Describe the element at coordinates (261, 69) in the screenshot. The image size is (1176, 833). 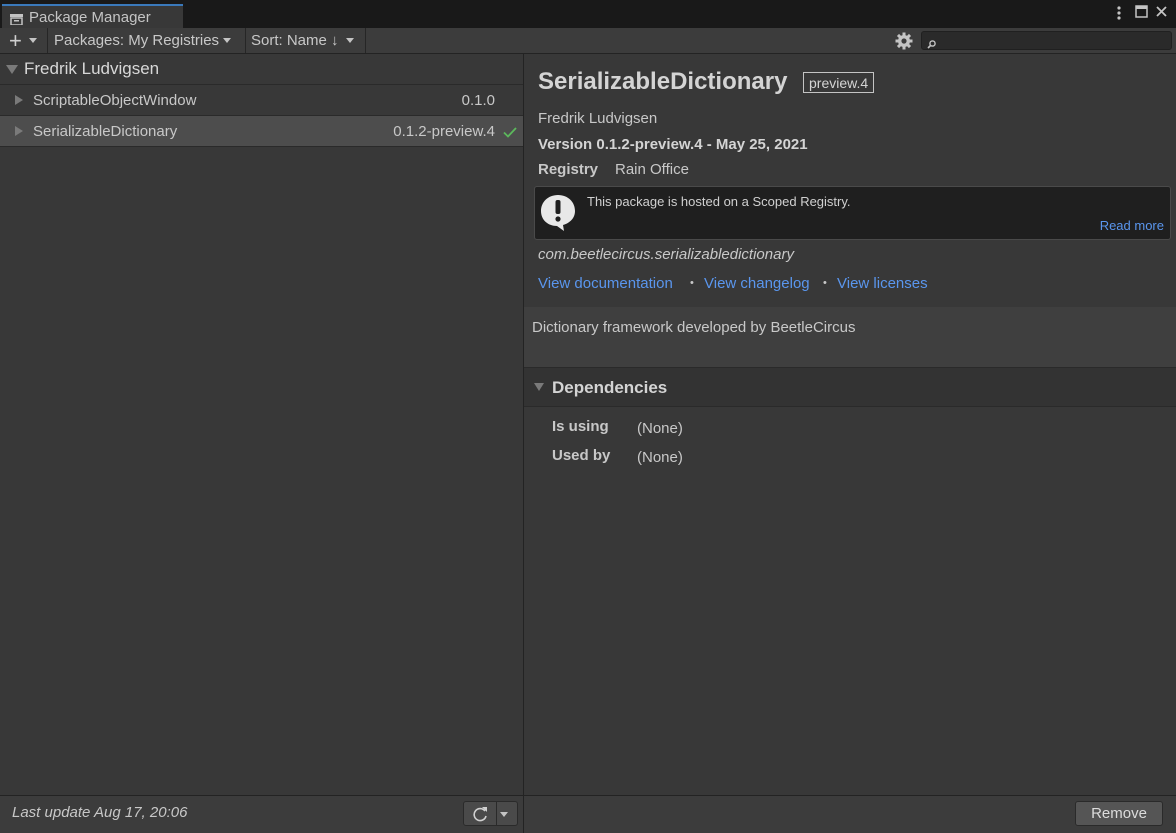
I see `package-group-header: Fredrik Ludvigsen` at that location.